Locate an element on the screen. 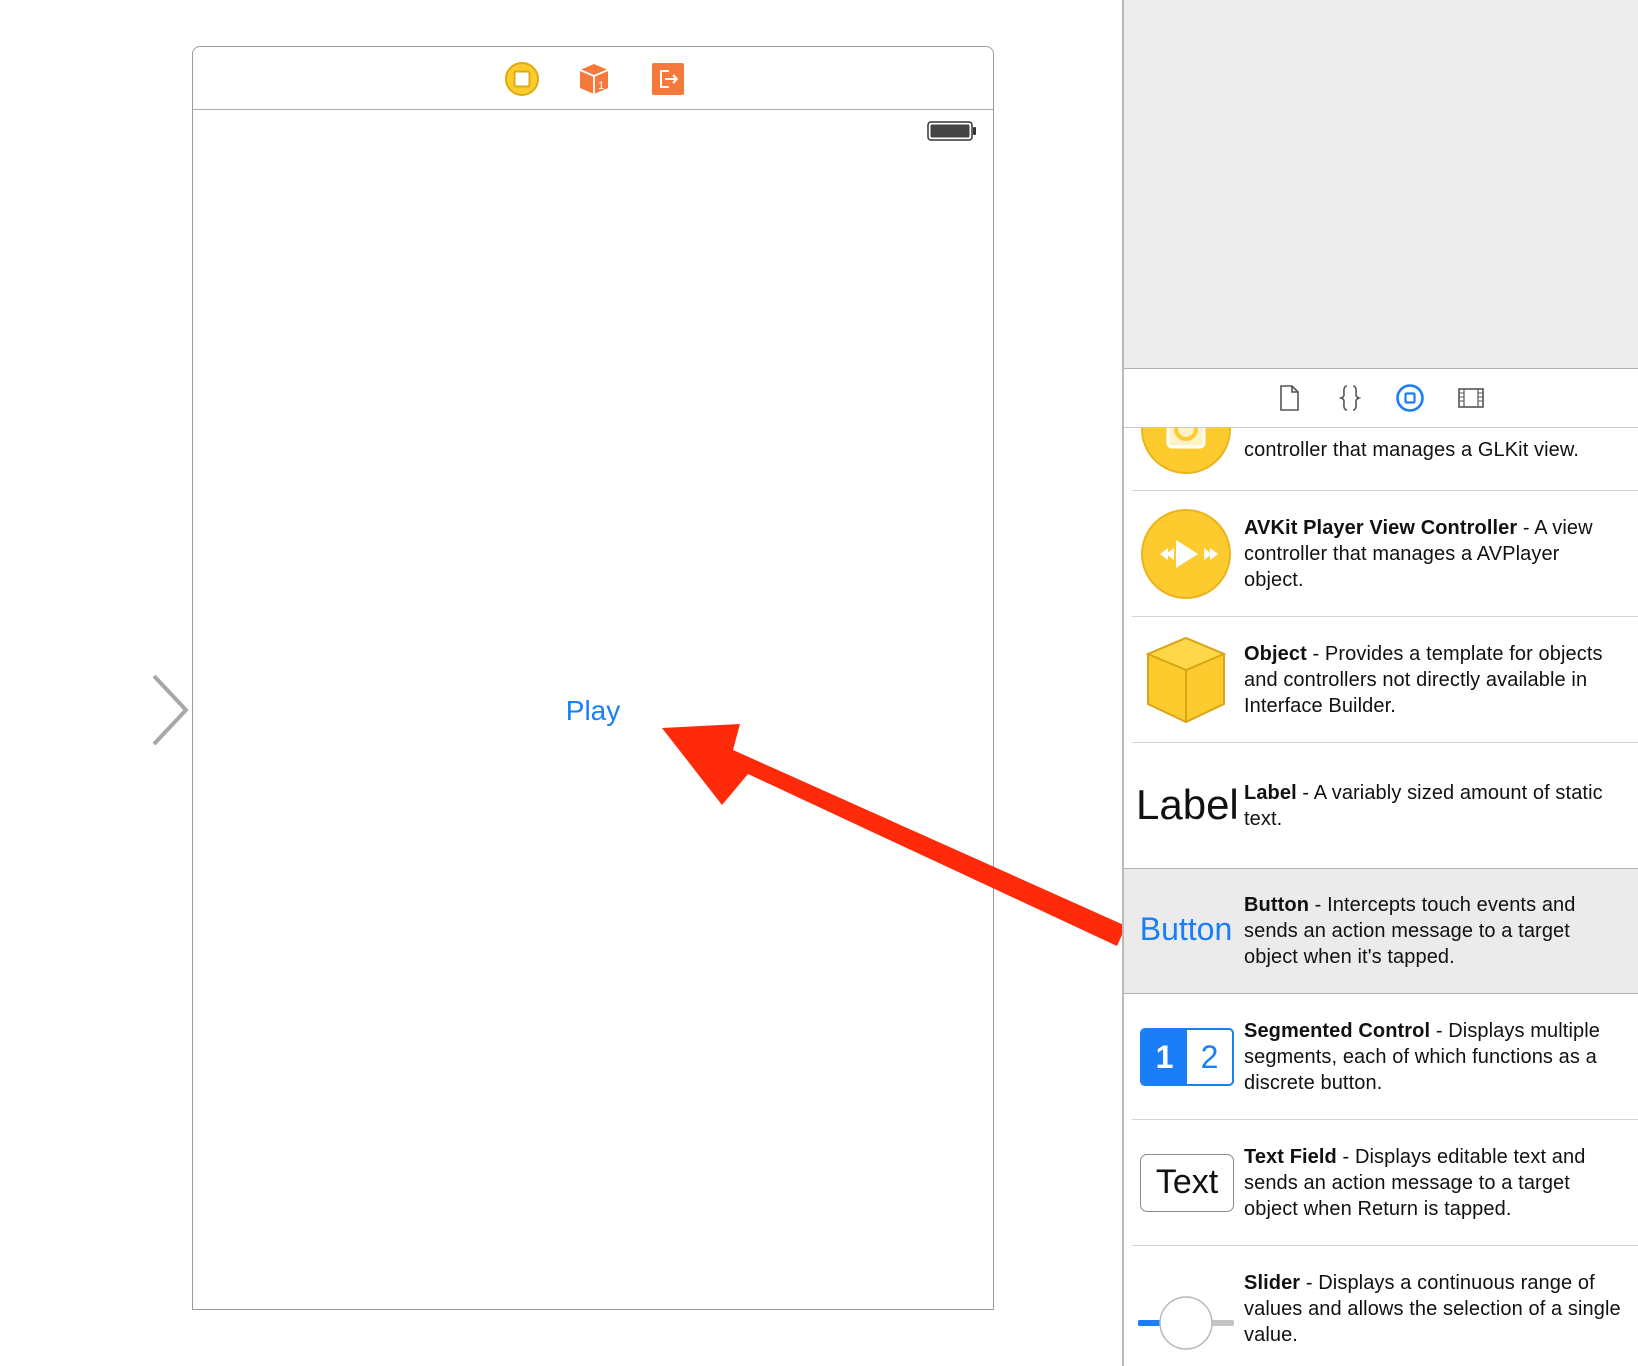 The height and width of the screenshot is (1366, 1638). file-template-library-icon is located at coordinates (1289, 398).